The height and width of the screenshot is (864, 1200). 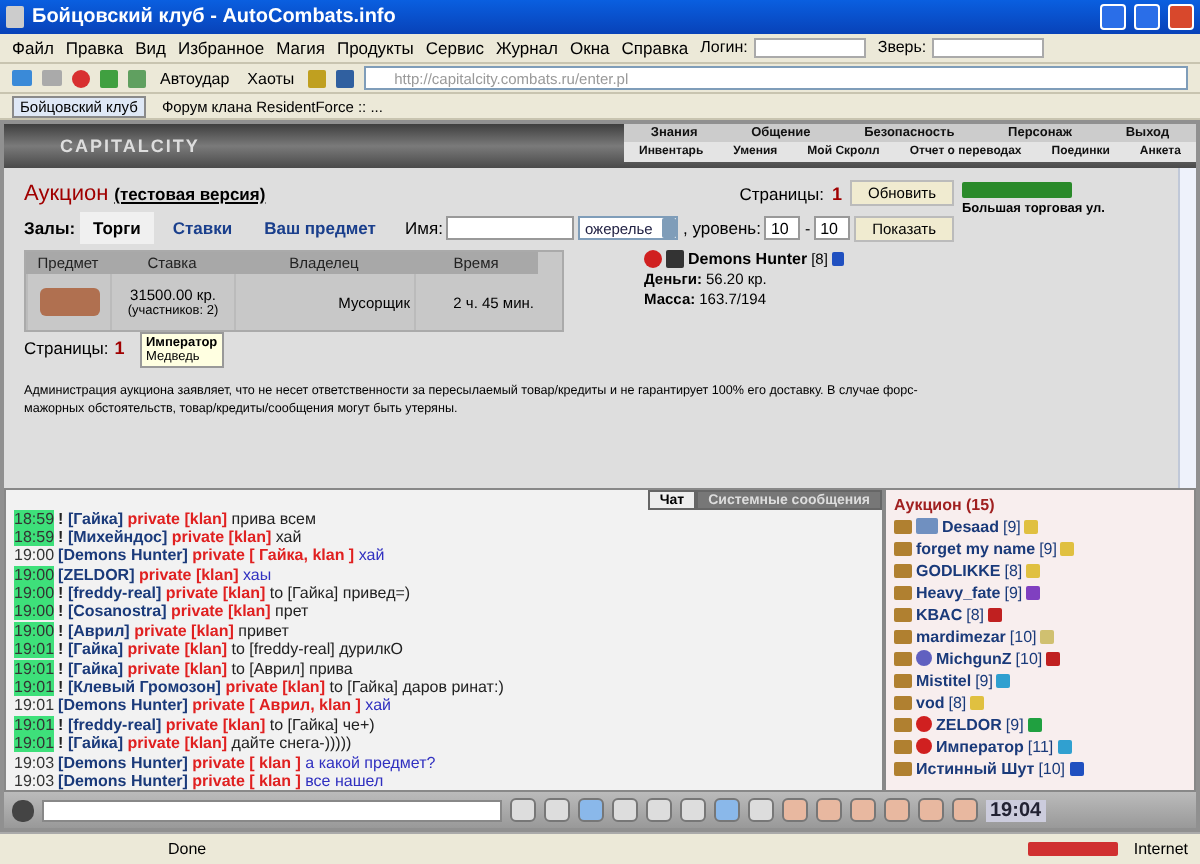 What do you see at coordinates (271, 78) in the screenshot?
I see `toolbar-button: Хаоты` at bounding box center [271, 78].